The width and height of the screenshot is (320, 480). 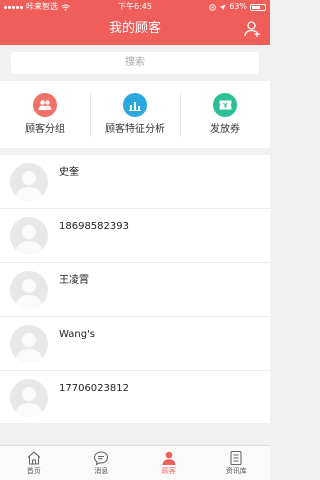 What do you see at coordinates (222, 7) in the screenshot?
I see `location-icon` at bounding box center [222, 7].